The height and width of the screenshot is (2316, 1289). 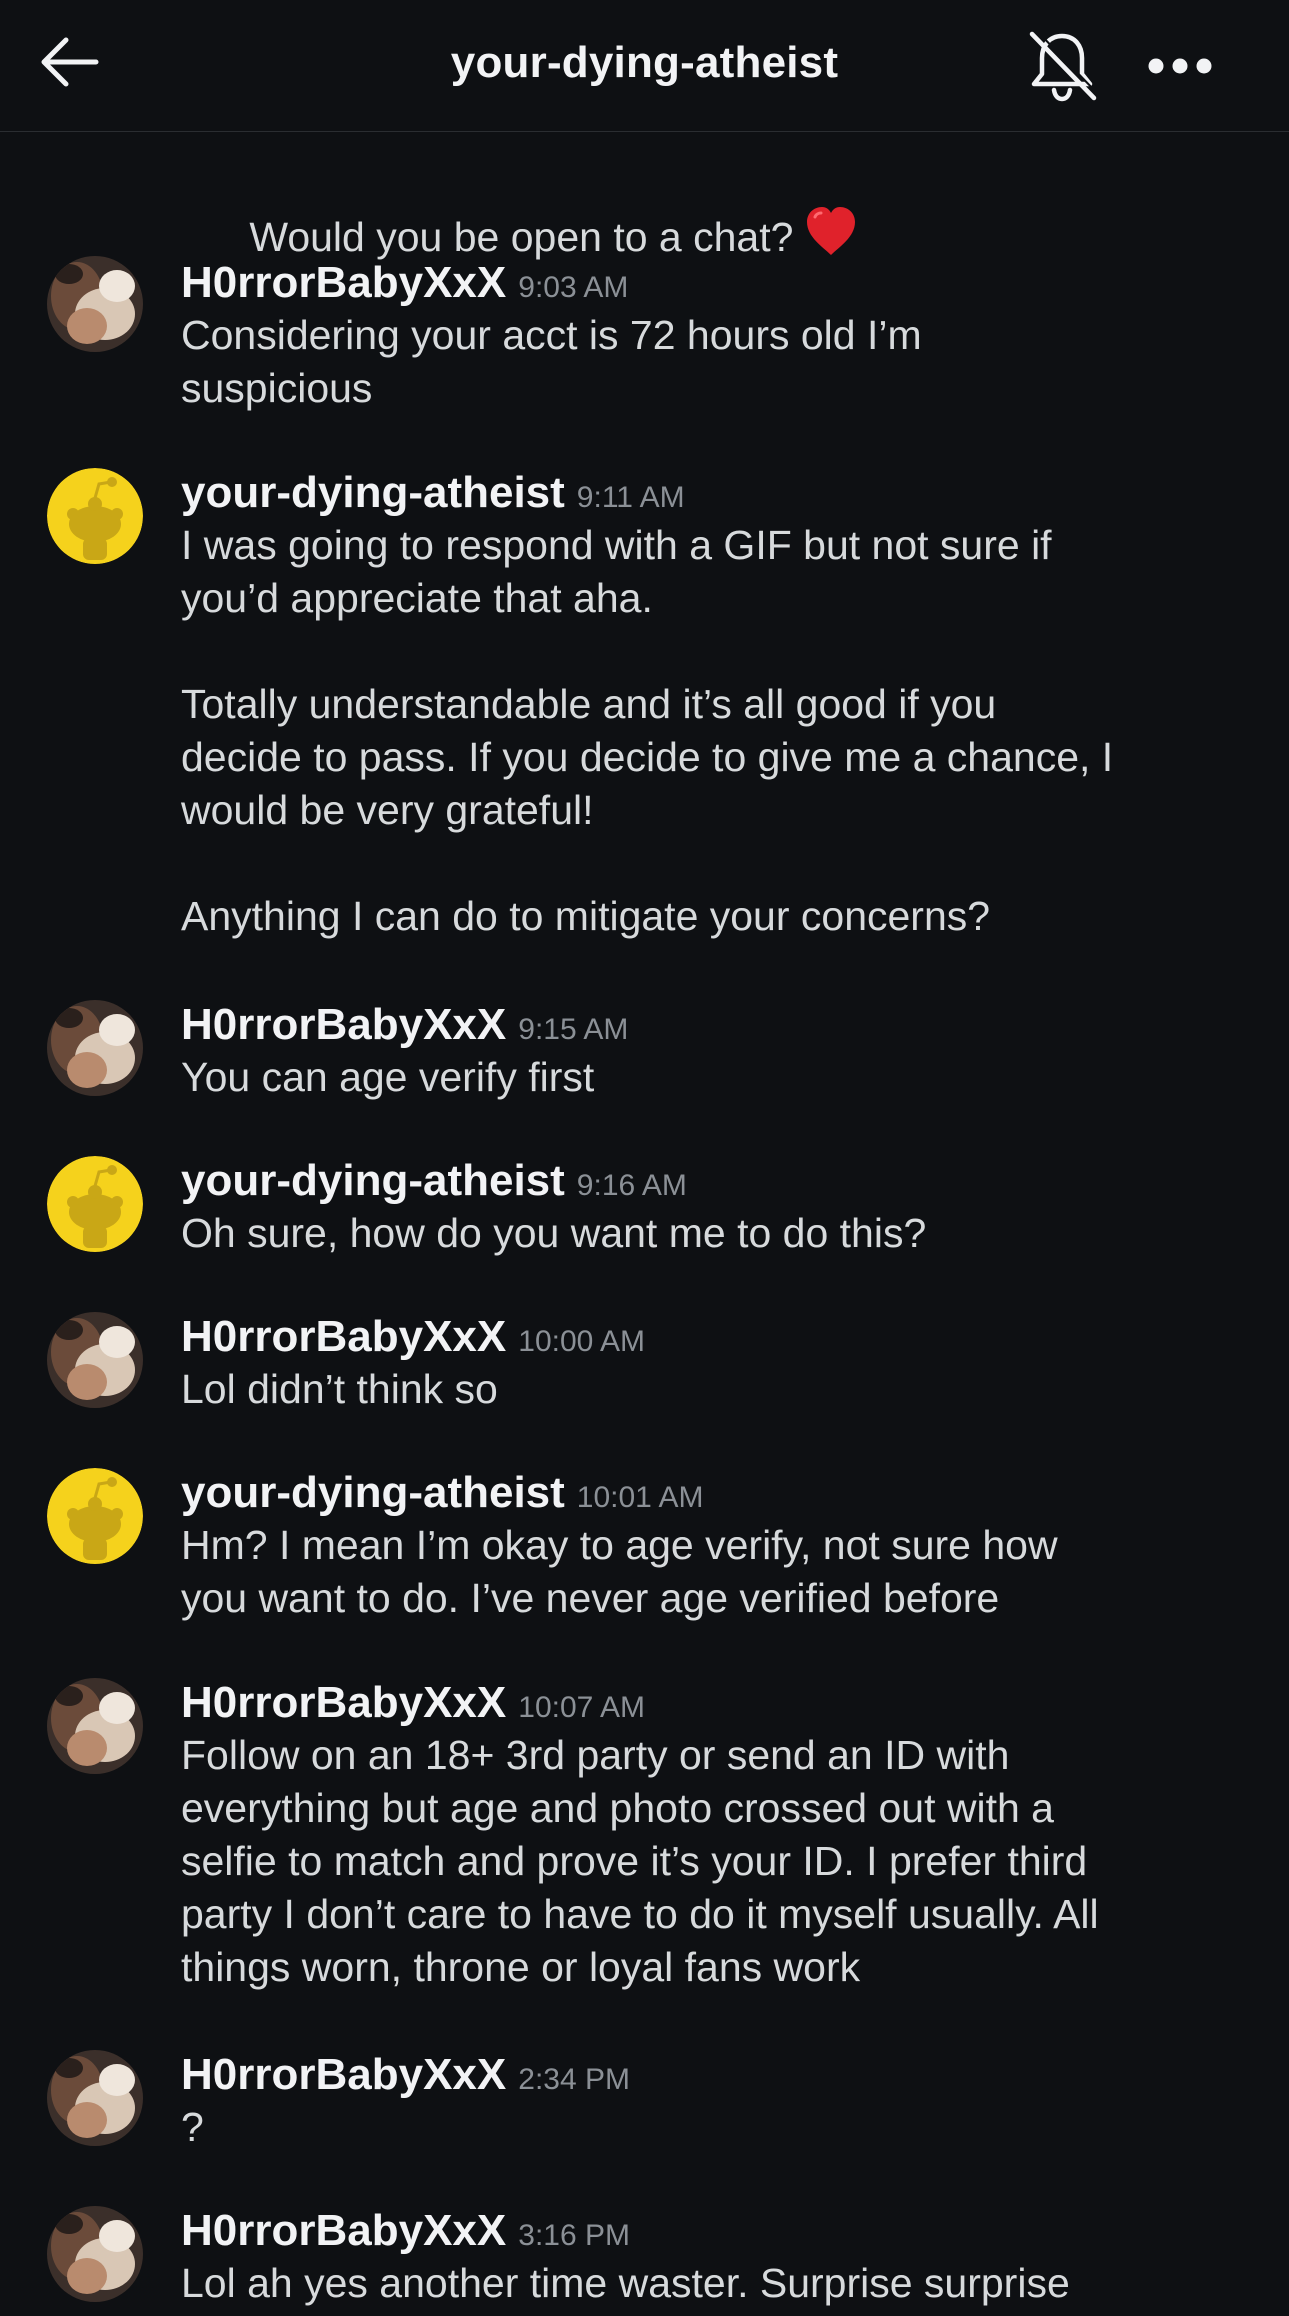 What do you see at coordinates (573, 287) in the screenshot?
I see `timestamp: 9:03 AM` at bounding box center [573, 287].